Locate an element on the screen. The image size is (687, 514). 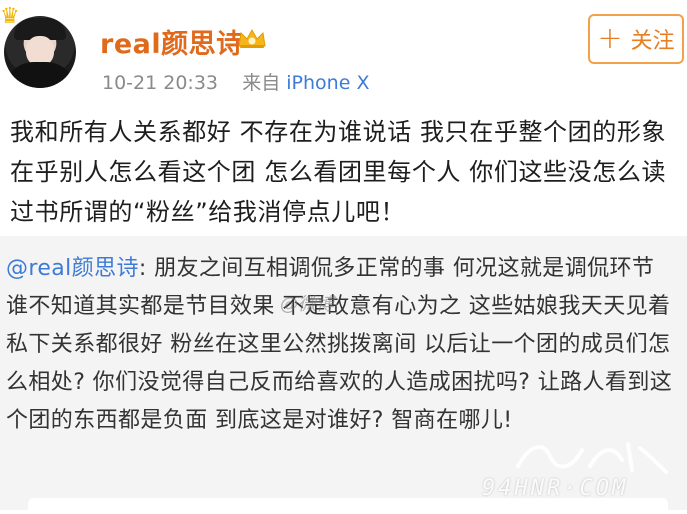
follow-button: + 关注 is located at coordinates (636, 39).